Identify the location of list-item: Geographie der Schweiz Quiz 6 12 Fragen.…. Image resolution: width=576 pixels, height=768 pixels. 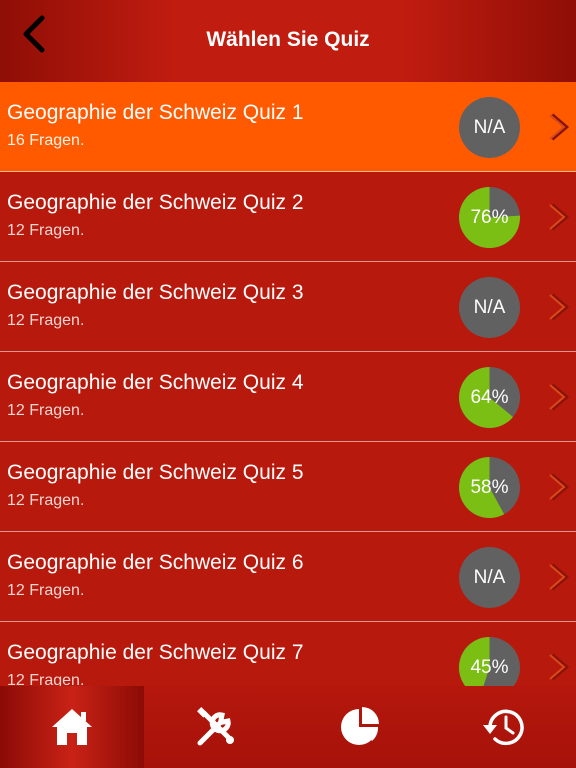
(288, 577).